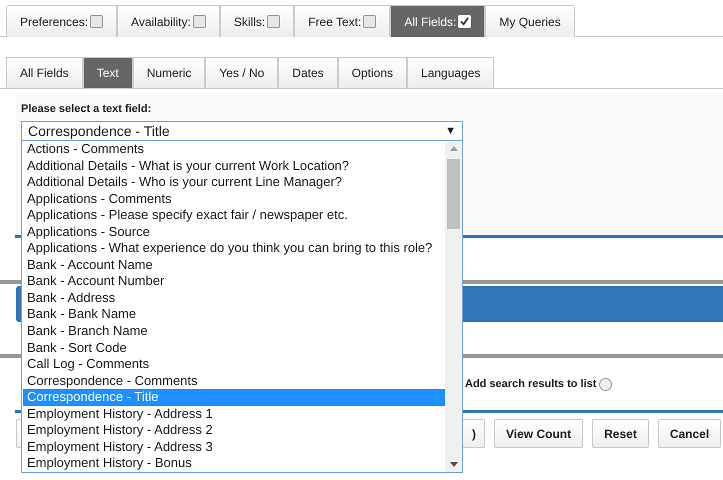 This screenshot has width=723, height=480. Describe the element at coordinates (169, 72) in the screenshot. I see `tab: Numeric` at that location.